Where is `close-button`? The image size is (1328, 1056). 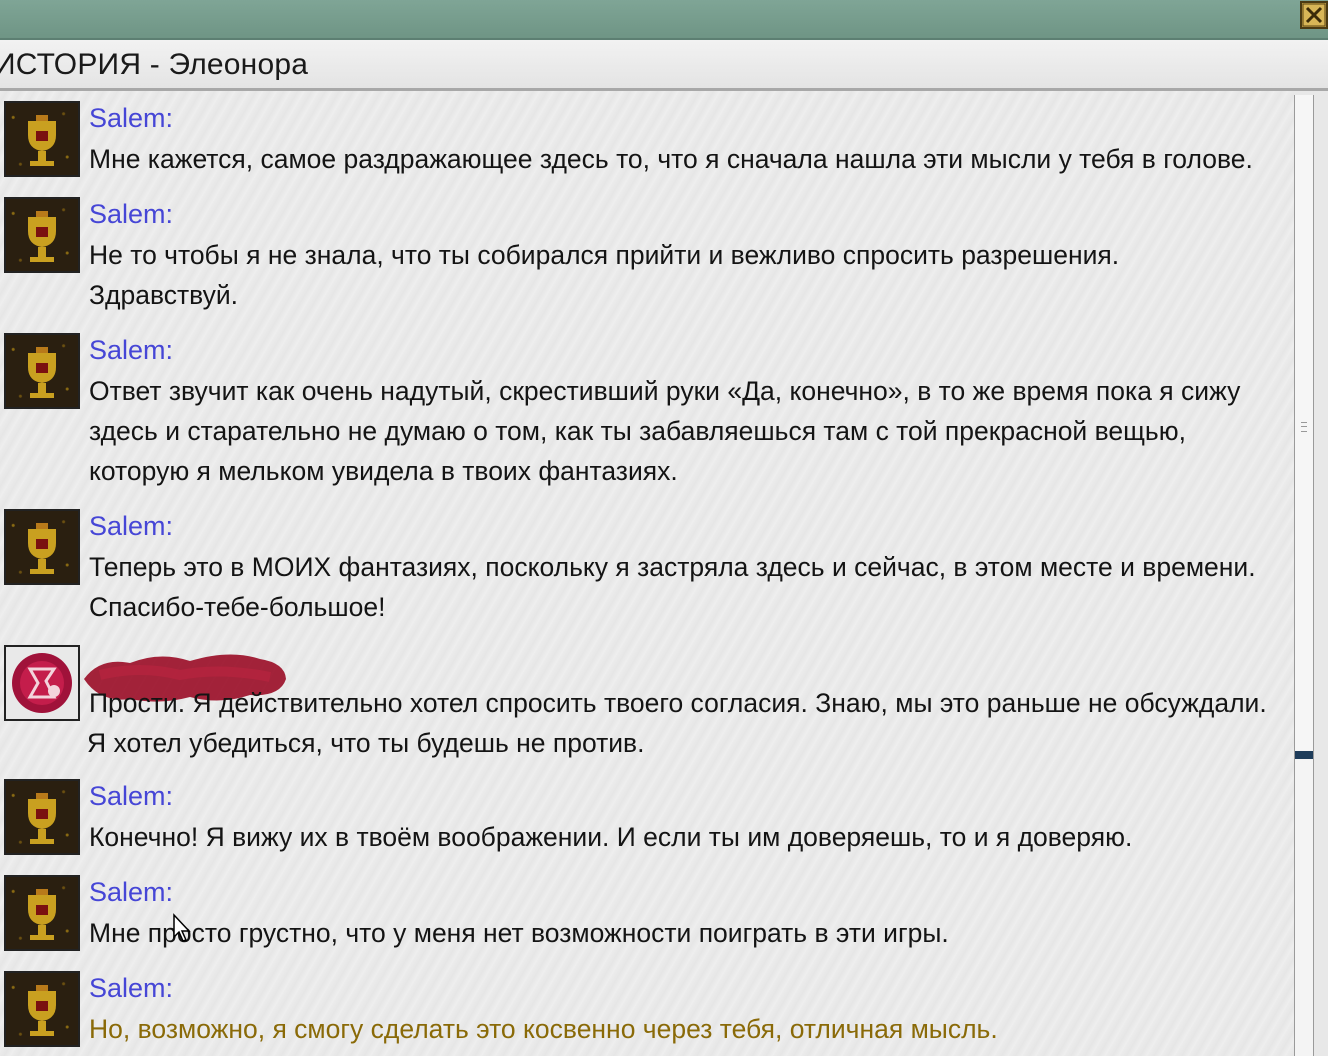 close-button is located at coordinates (1314, 15).